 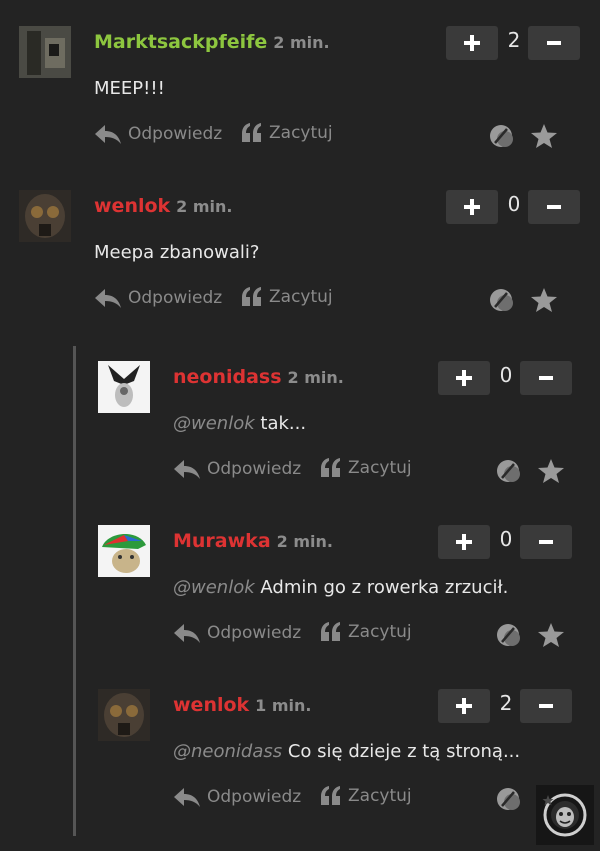 I want to click on comment-text: MEEP!!!, so click(x=129, y=88).